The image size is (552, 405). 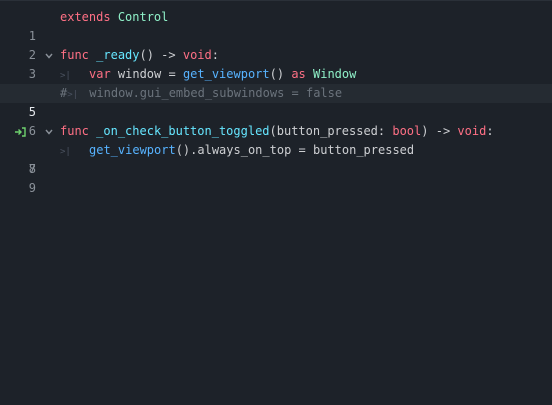 I want to click on code-text: func _ready() -> void:, so click(x=139, y=55).